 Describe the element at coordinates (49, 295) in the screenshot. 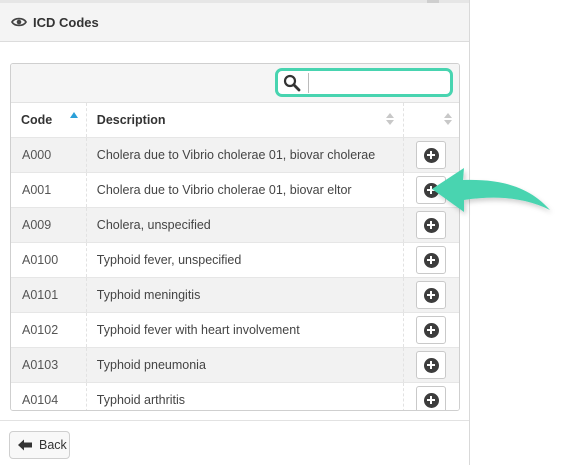

I see `cell-code: A0101` at that location.